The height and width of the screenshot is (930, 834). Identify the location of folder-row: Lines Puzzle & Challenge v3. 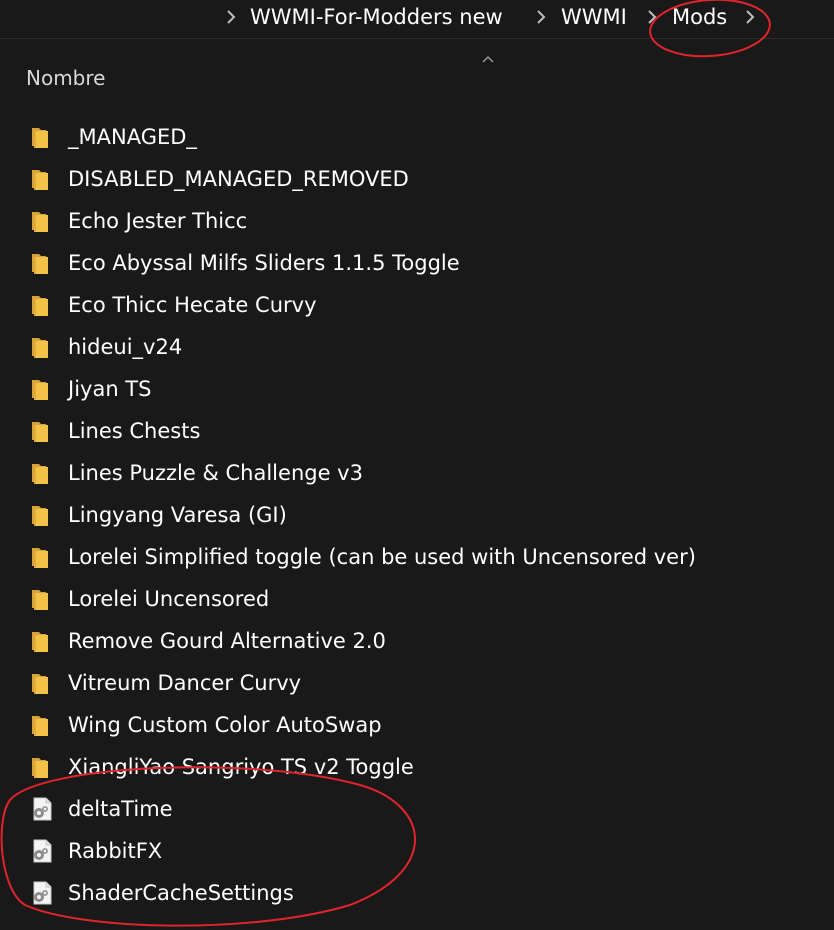
(417, 473).